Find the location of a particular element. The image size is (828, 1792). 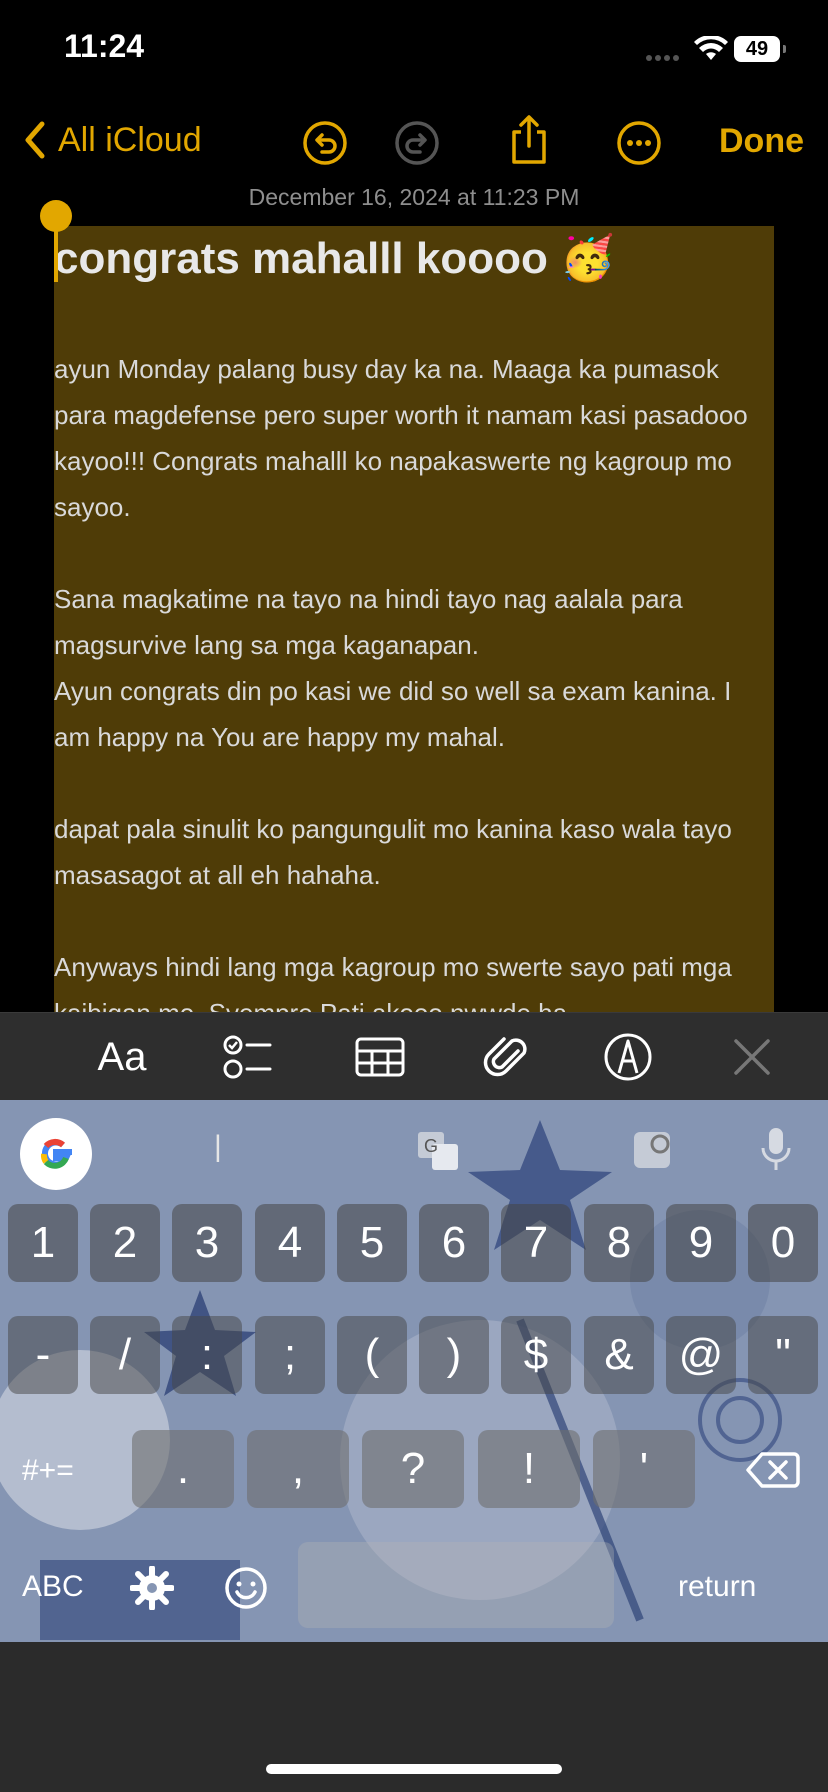

key-0: 0 is located at coordinates (783, 1243).